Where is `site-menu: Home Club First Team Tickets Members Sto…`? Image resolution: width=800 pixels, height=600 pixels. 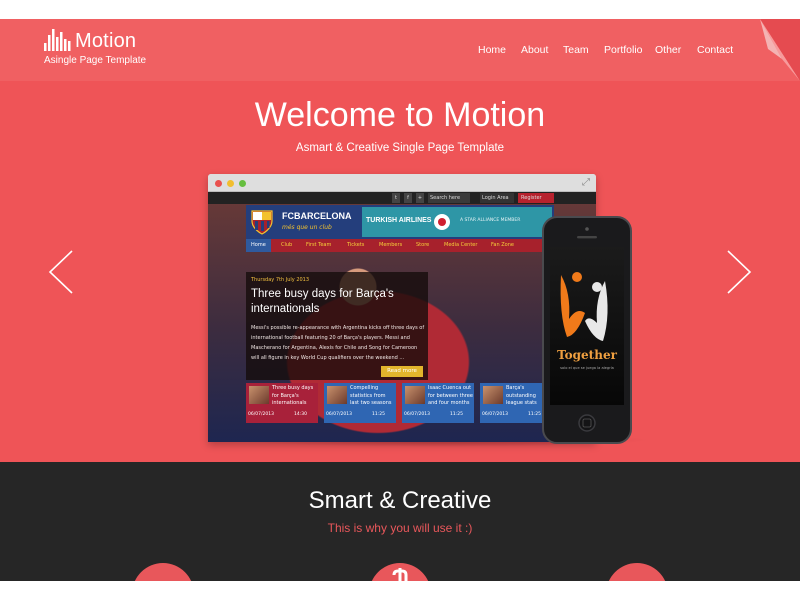
site-menu: Home Club First Team Tickets Members Sto… is located at coordinates (400, 245).